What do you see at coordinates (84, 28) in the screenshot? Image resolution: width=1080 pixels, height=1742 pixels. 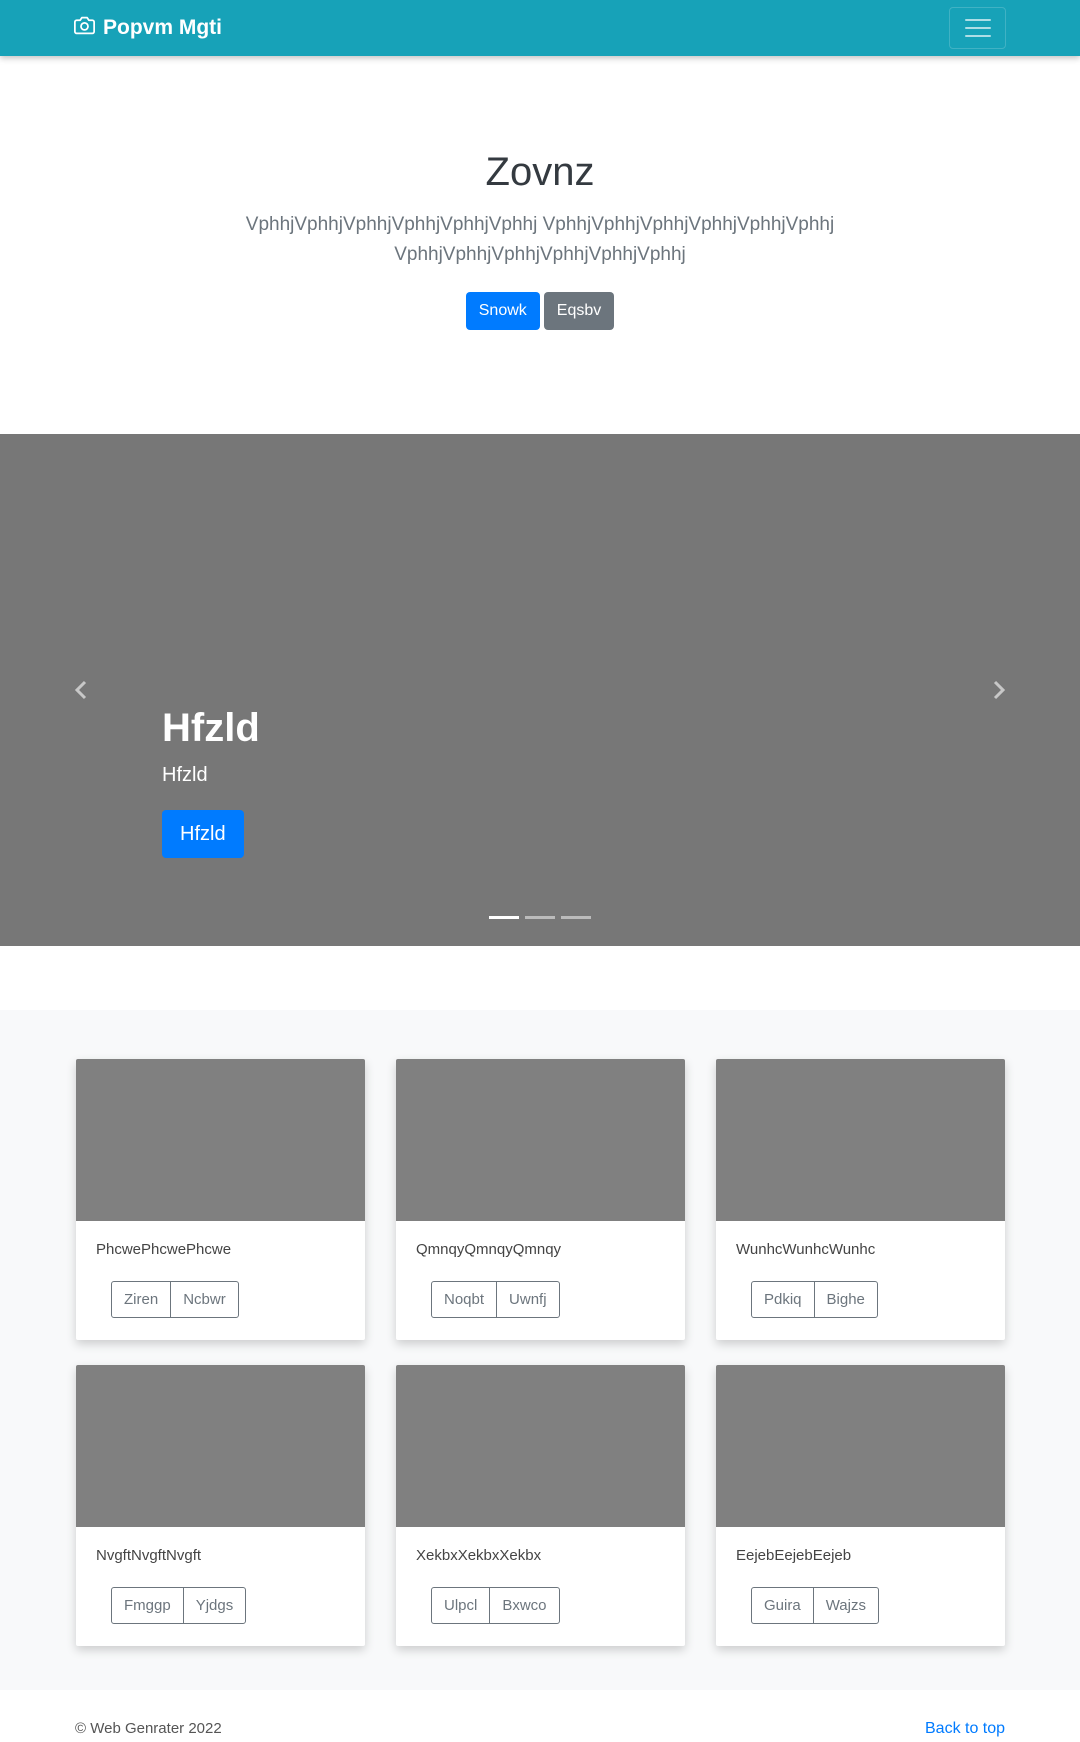 I see `camera-icon` at bounding box center [84, 28].